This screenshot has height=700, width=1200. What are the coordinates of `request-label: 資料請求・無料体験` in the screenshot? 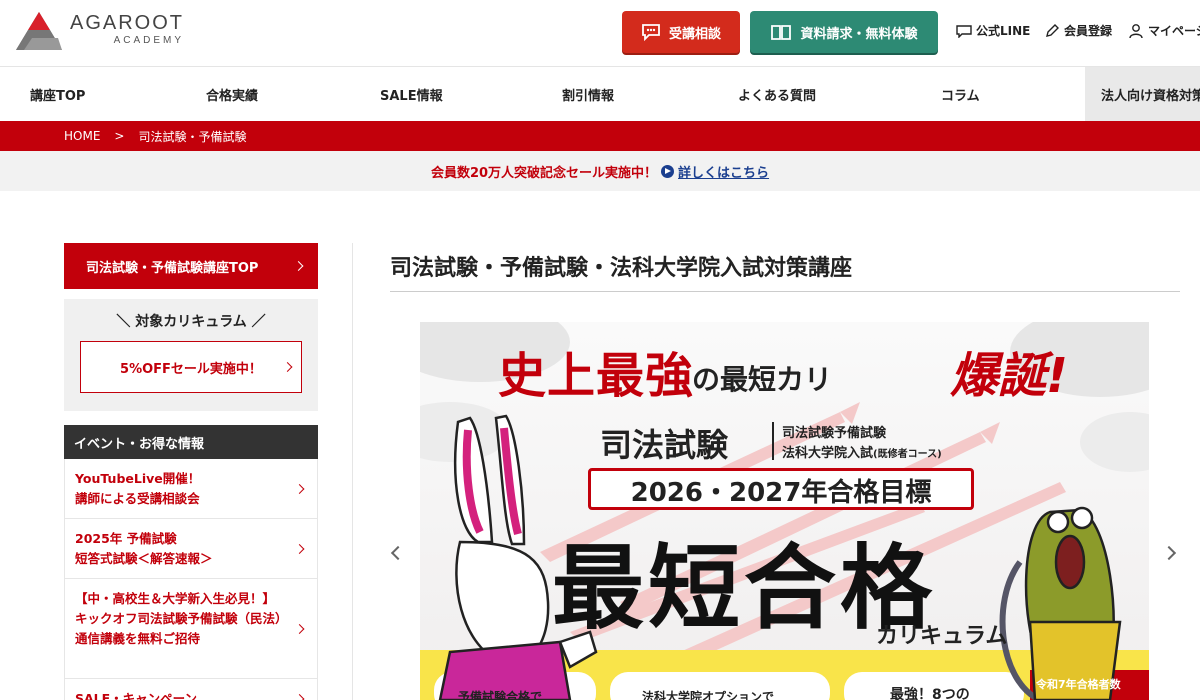 It's located at (859, 34).